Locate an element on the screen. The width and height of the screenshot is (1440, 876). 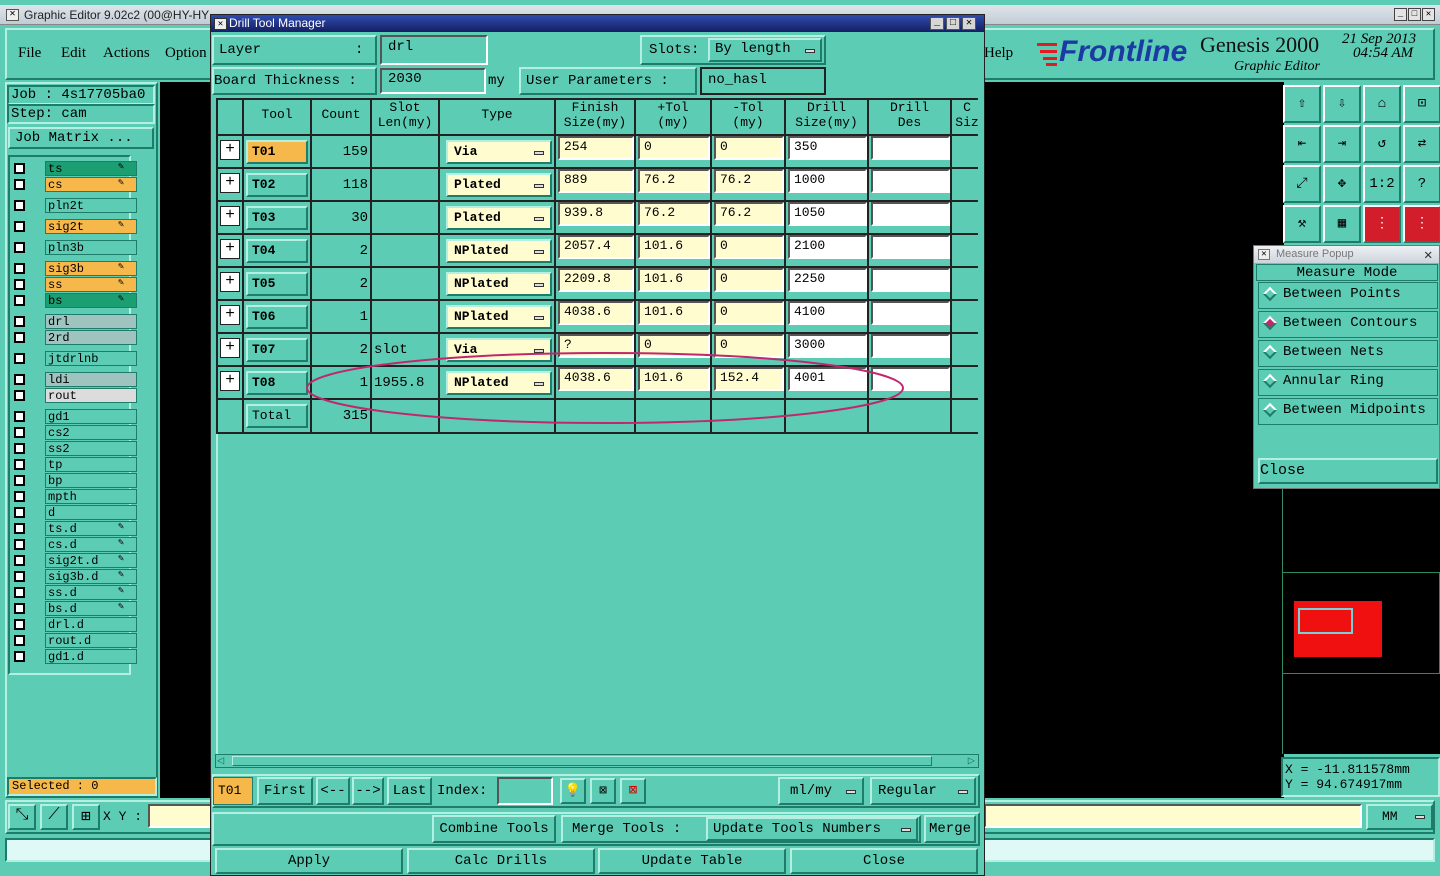
undo-snap-icon: ↺ is located at coordinates (1382, 144).